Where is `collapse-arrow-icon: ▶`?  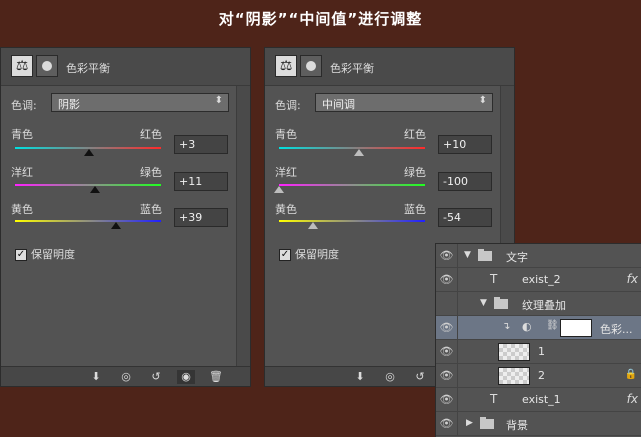
collapse-arrow-icon: ▶ is located at coordinates (469, 423).